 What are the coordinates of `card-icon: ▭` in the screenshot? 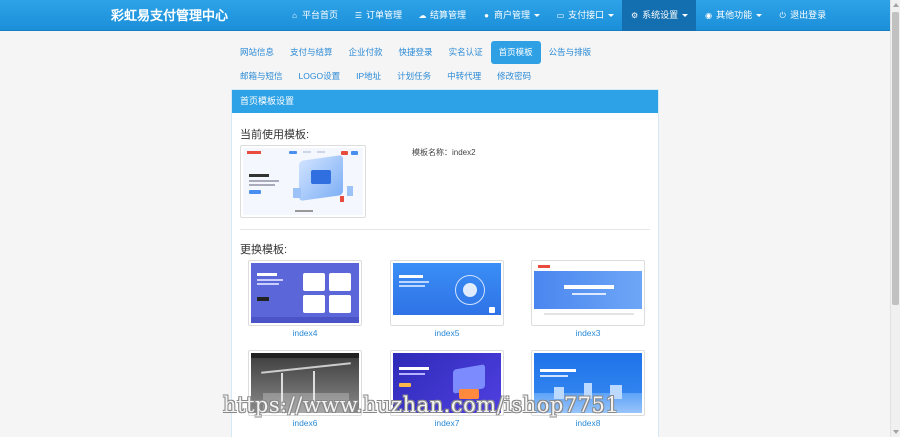 It's located at (560, 15).